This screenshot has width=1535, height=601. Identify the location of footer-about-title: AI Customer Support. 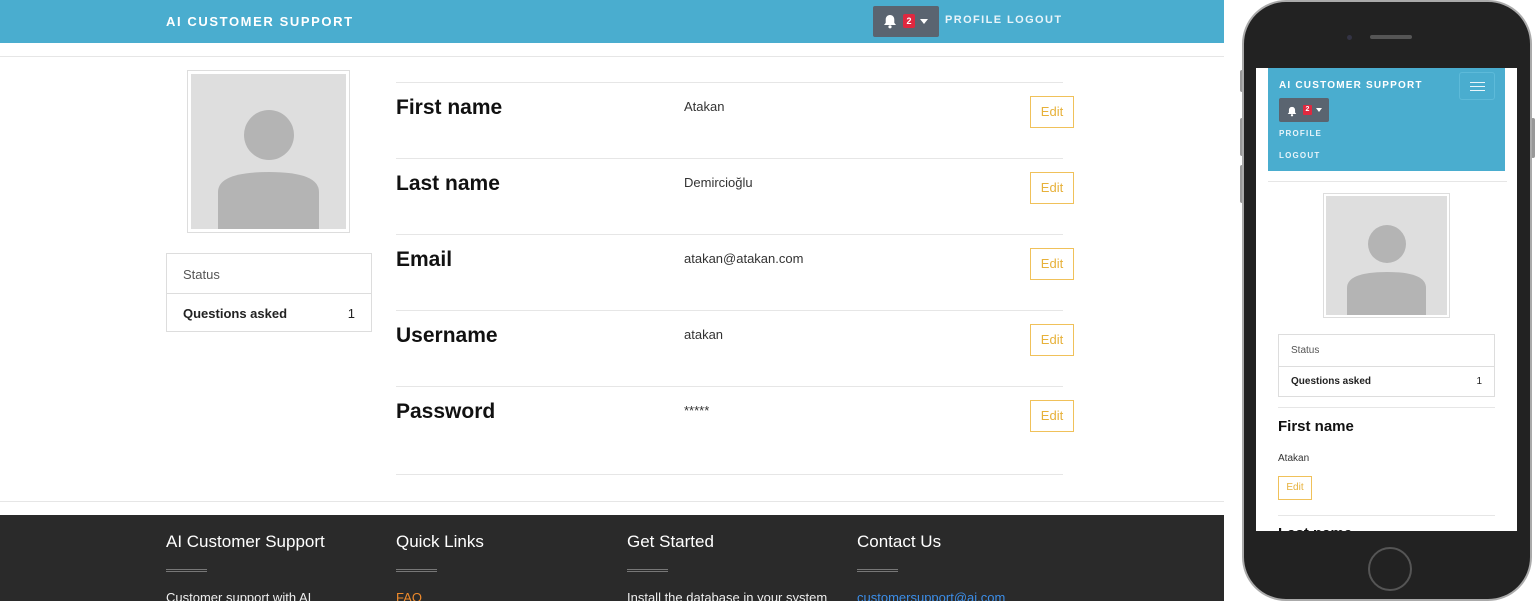
(245, 541).